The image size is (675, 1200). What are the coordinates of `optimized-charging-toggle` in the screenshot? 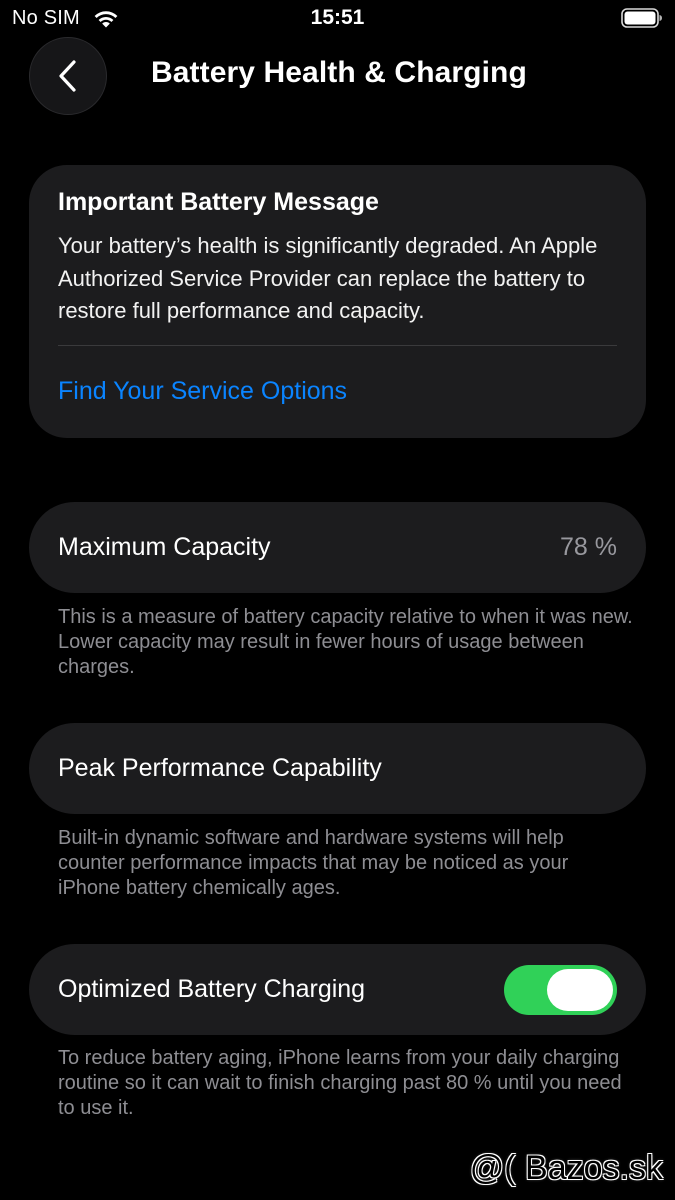 It's located at (560, 989).